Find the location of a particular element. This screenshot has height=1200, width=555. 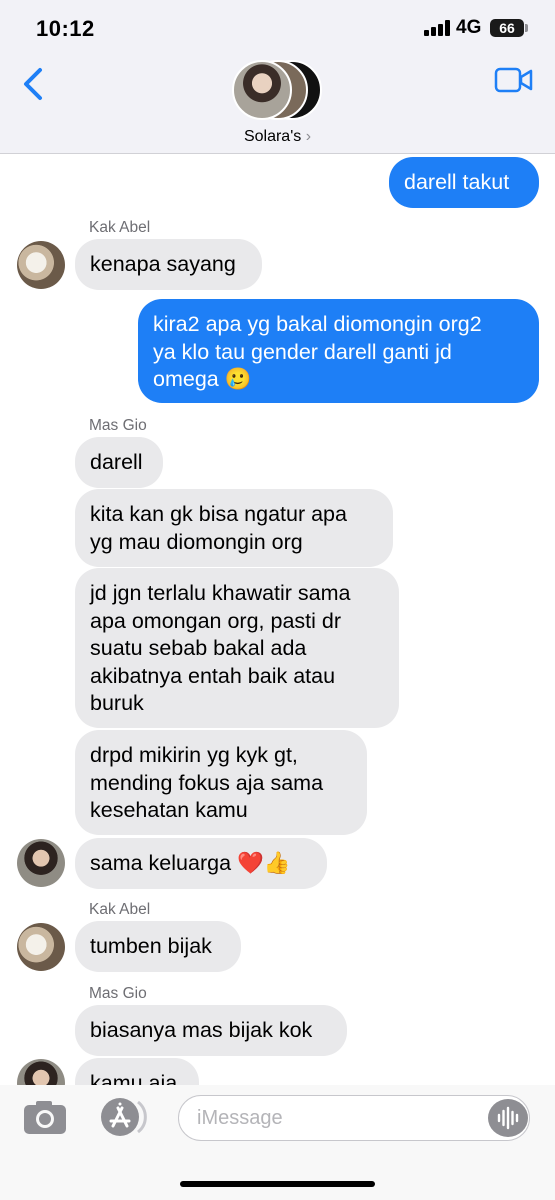

audio-message-button is located at coordinates (508, 1118).